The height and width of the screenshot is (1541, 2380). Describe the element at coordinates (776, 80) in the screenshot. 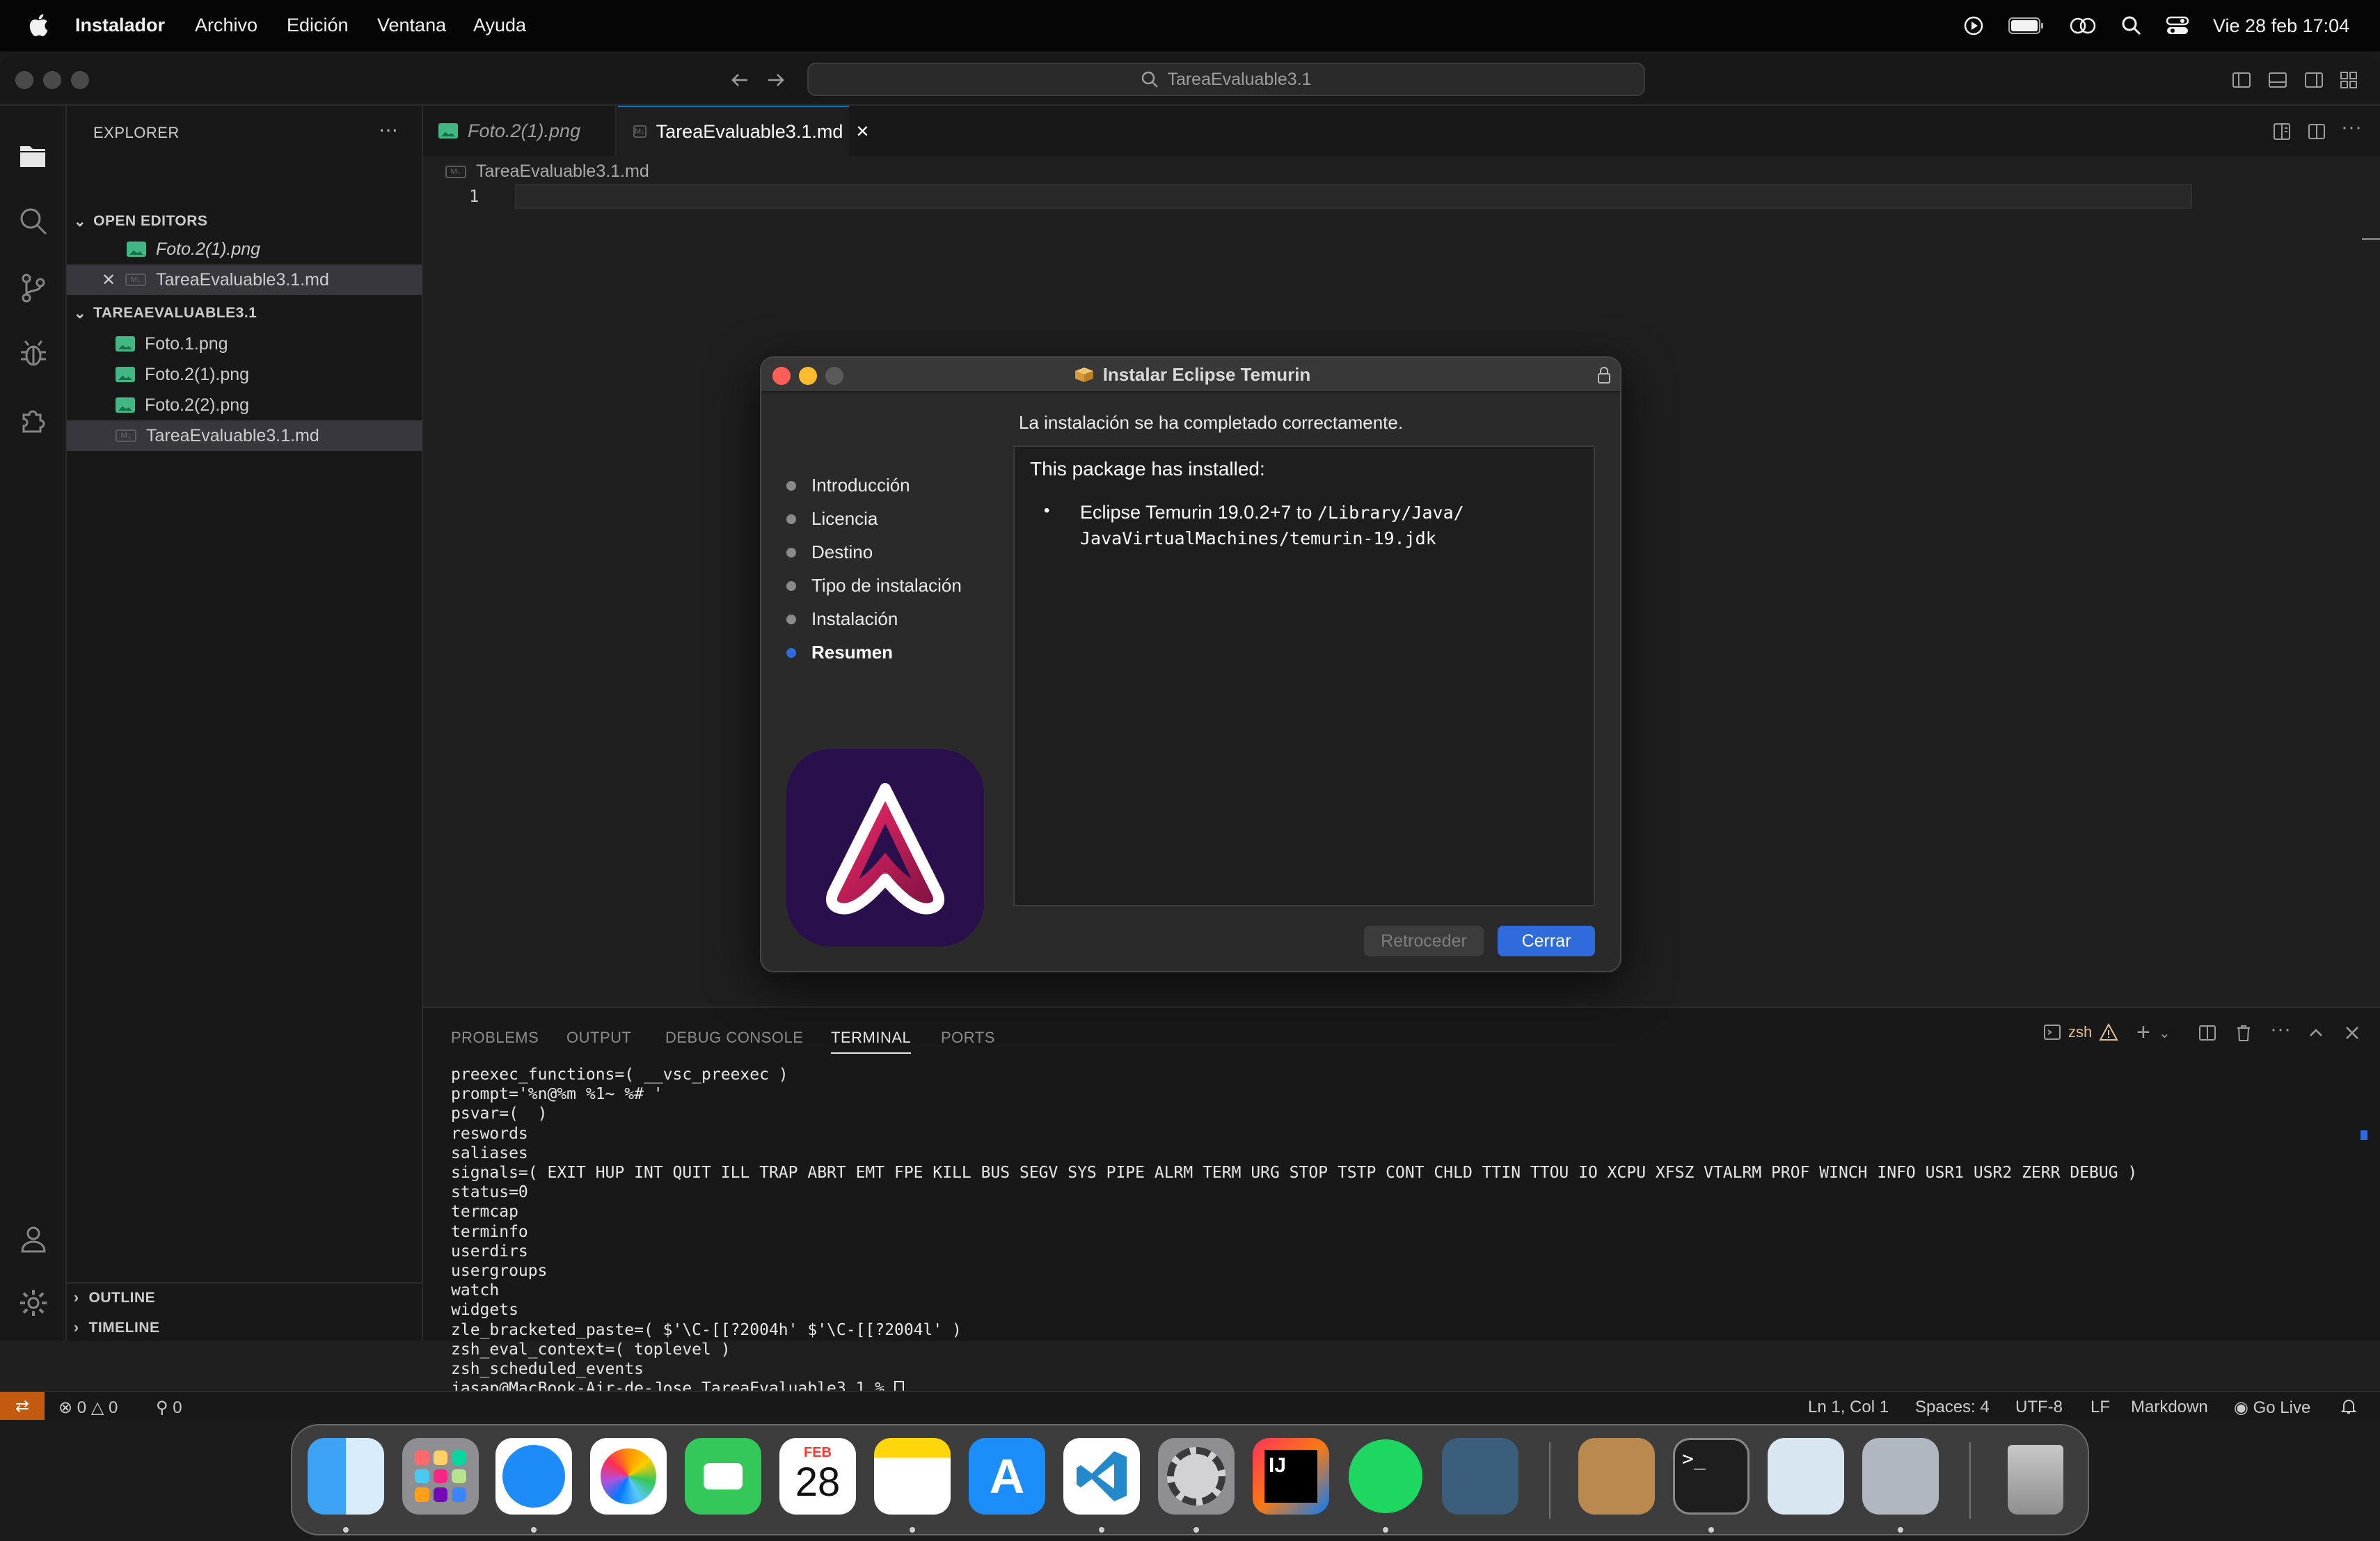

I see `forward-arrow-icon` at that location.